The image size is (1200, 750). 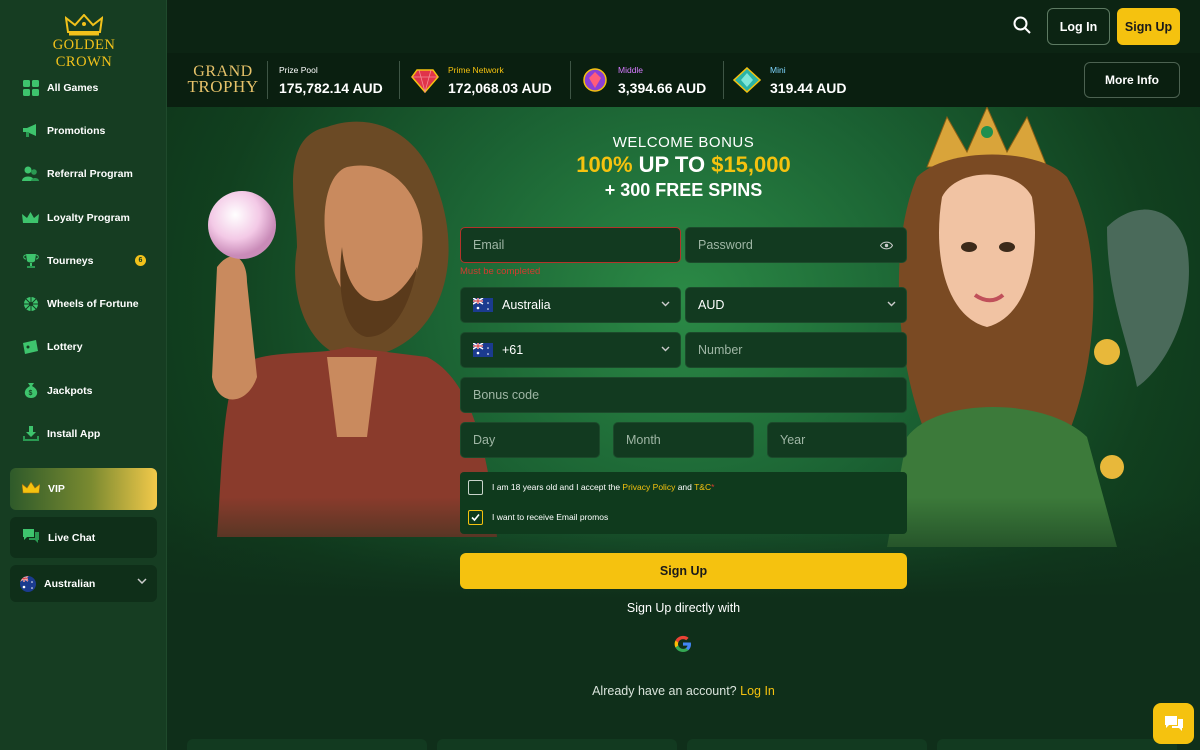 What do you see at coordinates (808, 88) in the screenshot?
I see `jackpot-value: 319.44 AUD` at bounding box center [808, 88].